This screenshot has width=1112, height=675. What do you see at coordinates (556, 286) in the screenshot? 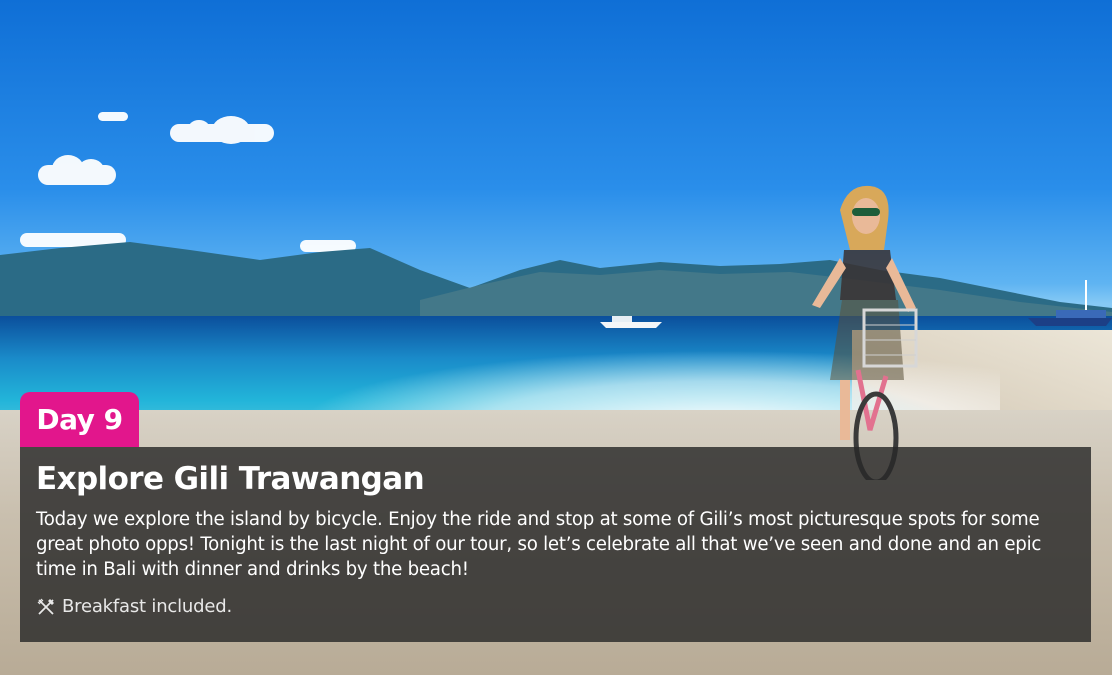
I see `mountain-range` at bounding box center [556, 286].